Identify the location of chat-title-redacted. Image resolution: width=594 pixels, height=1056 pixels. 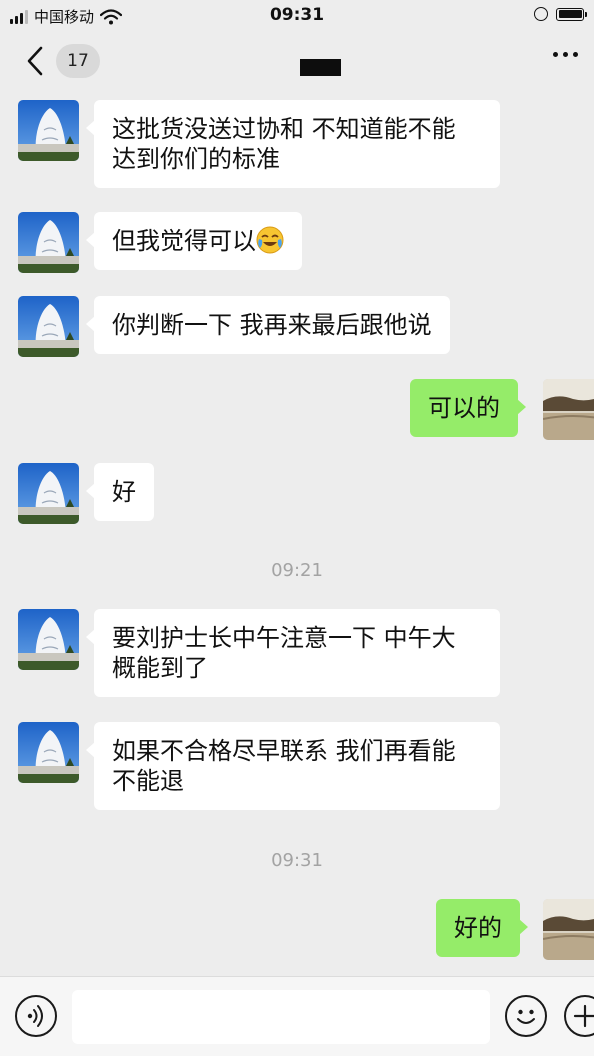
(320, 67).